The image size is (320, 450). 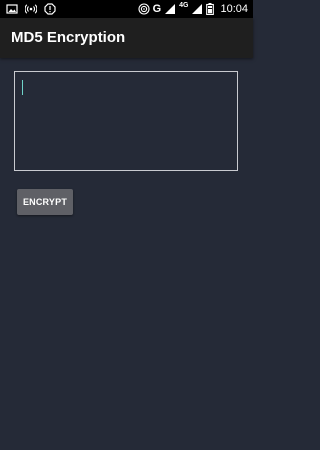 I want to click on app-bar: MD5 Encryption, so click(x=126, y=38).